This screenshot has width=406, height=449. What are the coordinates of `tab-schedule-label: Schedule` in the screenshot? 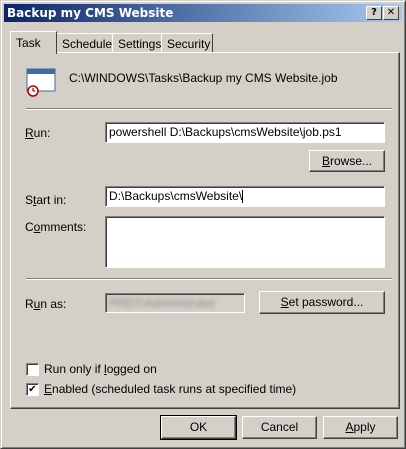 It's located at (87, 44).